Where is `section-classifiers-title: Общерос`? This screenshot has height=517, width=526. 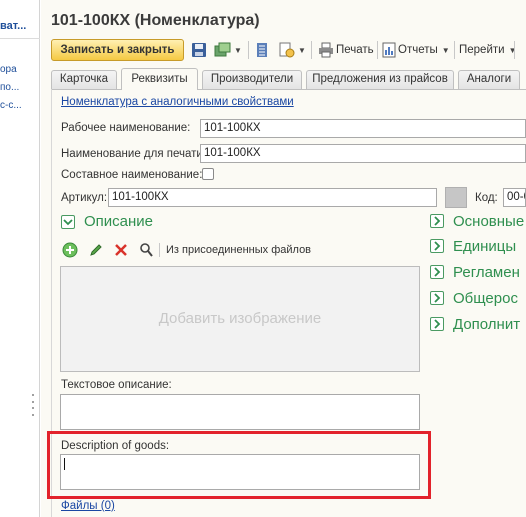
section-classifiers-title: Общерос is located at coordinates (485, 298).